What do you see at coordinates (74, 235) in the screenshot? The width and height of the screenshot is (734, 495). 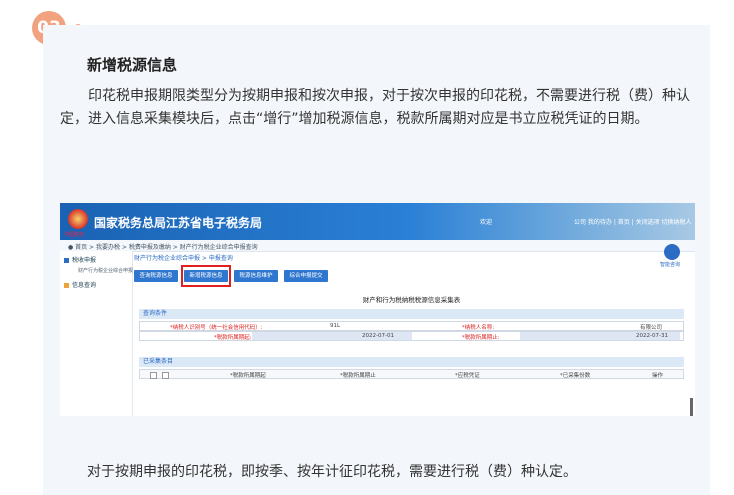 I see `emblem-caption: 中国税务` at bounding box center [74, 235].